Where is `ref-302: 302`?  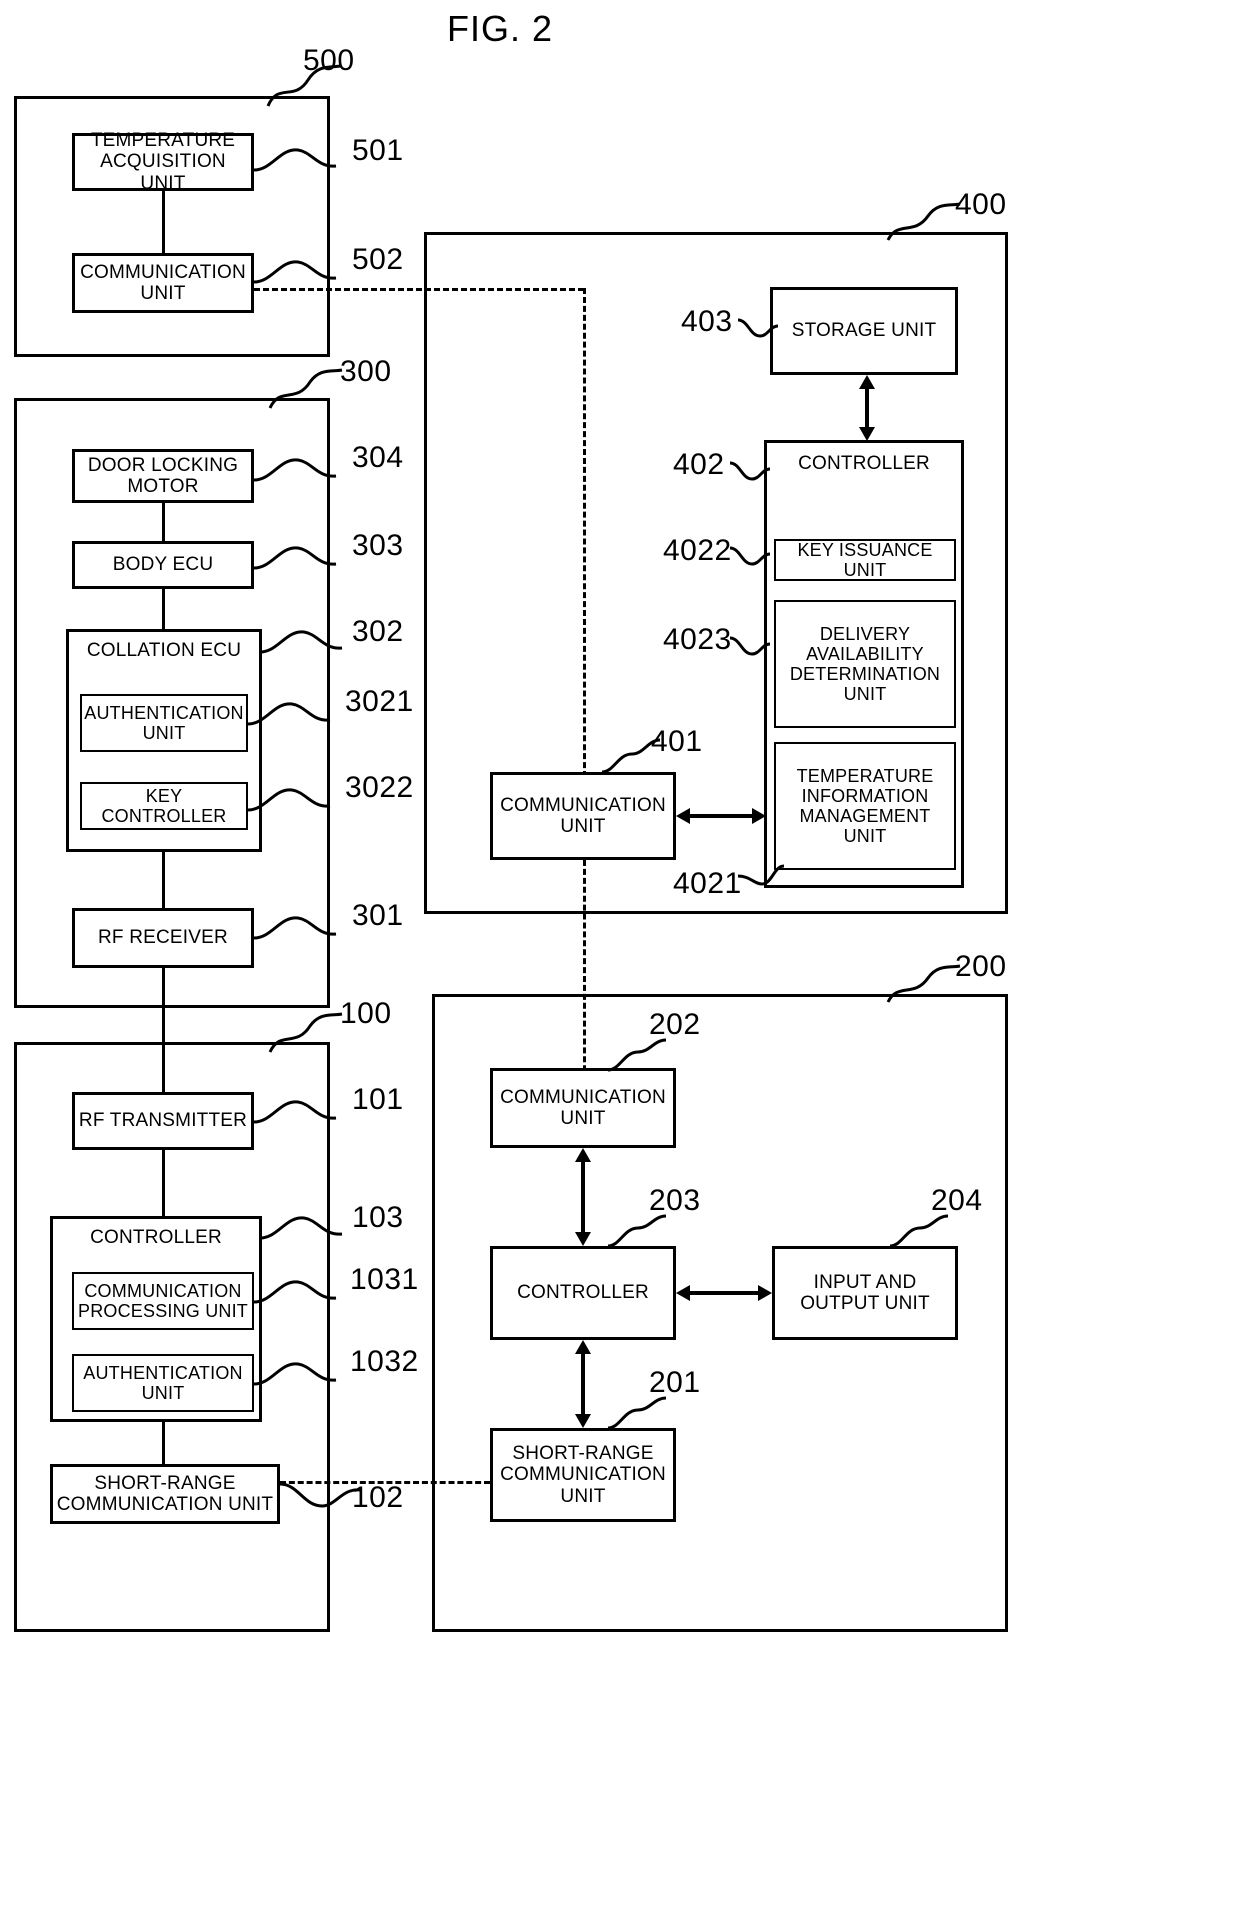
ref-302: 302 is located at coordinates (378, 631).